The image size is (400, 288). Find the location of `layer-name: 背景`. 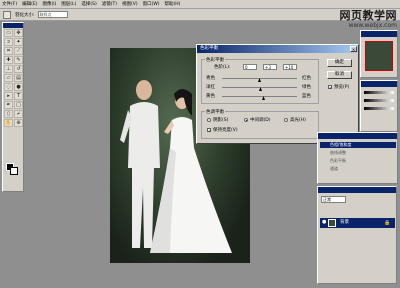

layer-name: 背景 is located at coordinates (344, 222).